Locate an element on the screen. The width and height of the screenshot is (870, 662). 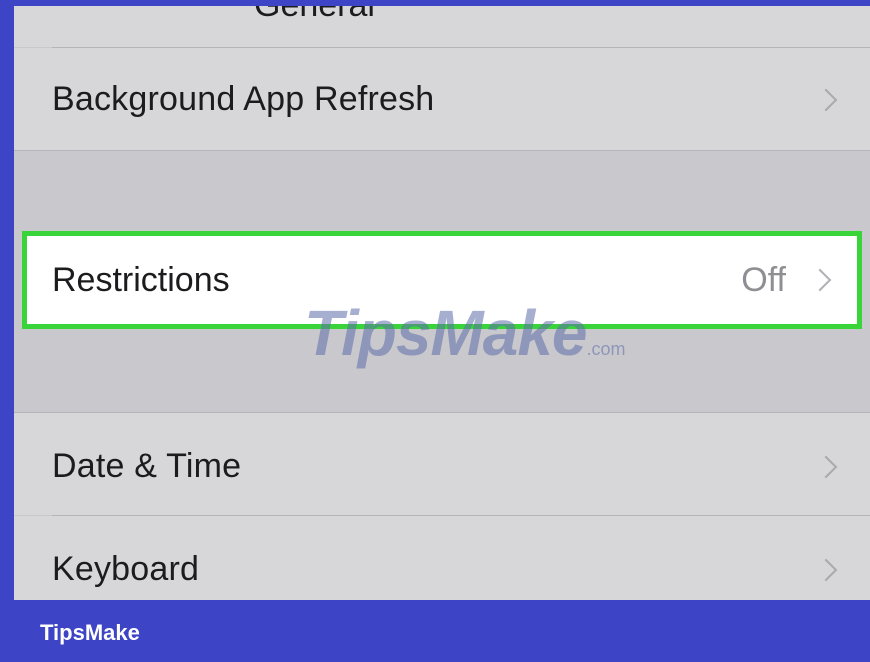
watermark-suffix: .com is located at coordinates (606, 349).